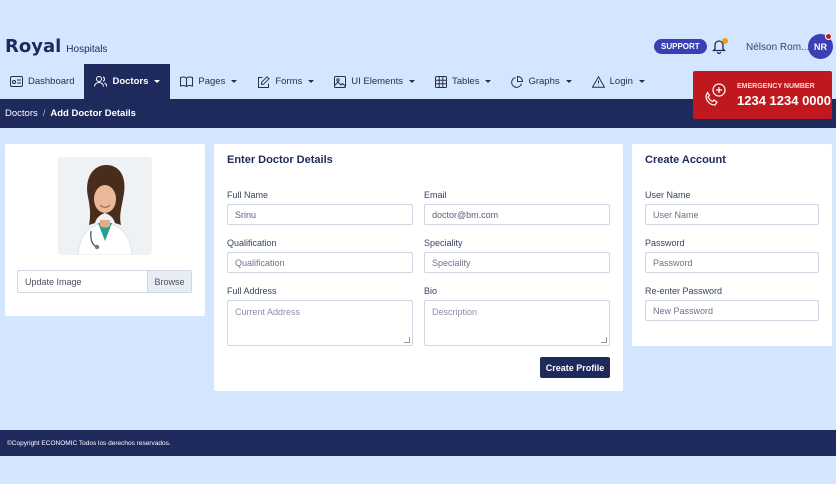  I want to click on image-icon, so click(340, 81).